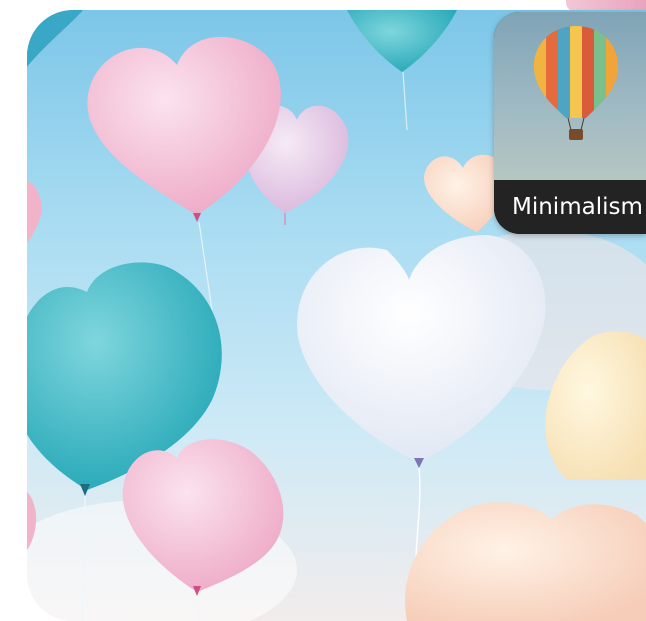  Describe the element at coordinates (576, 83) in the screenshot. I see `hot-air-balloon-icon` at that location.